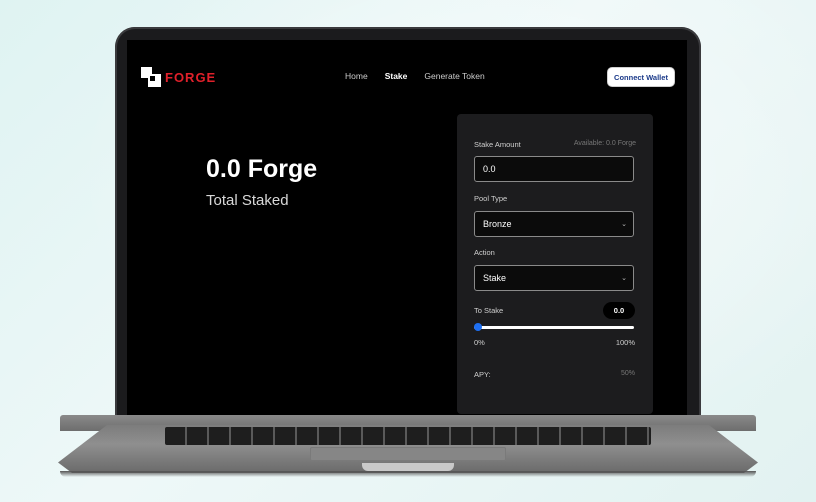 The image size is (816, 502). Describe the element at coordinates (484, 252) in the screenshot. I see `action-label: Action` at that location.